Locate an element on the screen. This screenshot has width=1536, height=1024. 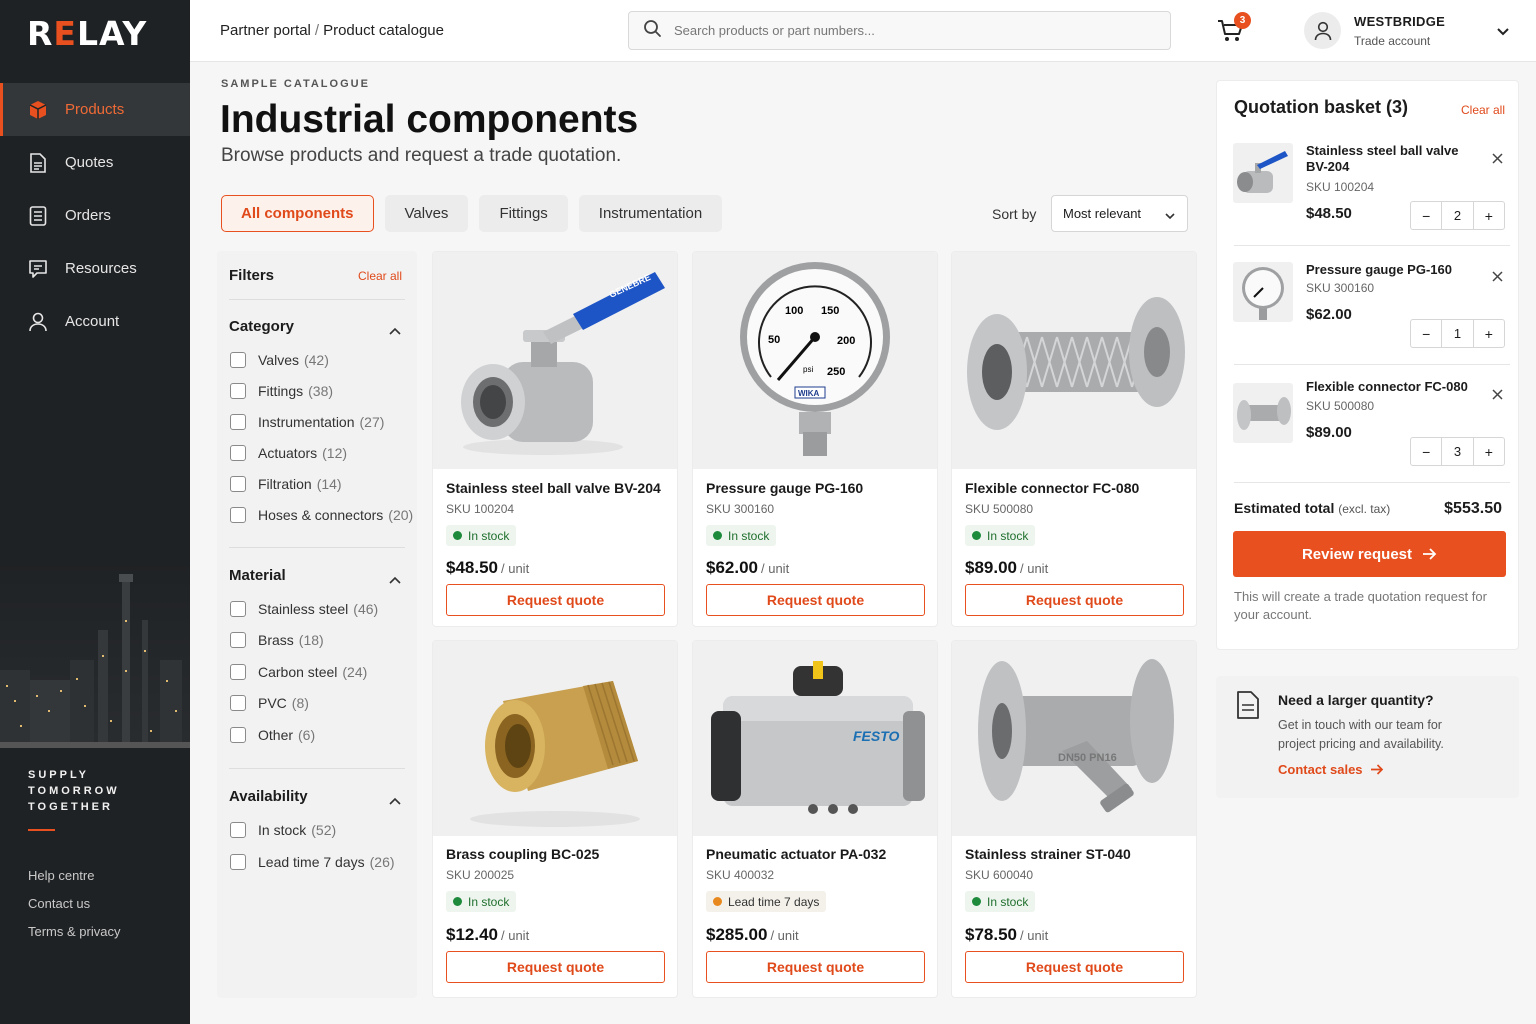
relay-logo: RELAY is located at coordinates (87, 33).